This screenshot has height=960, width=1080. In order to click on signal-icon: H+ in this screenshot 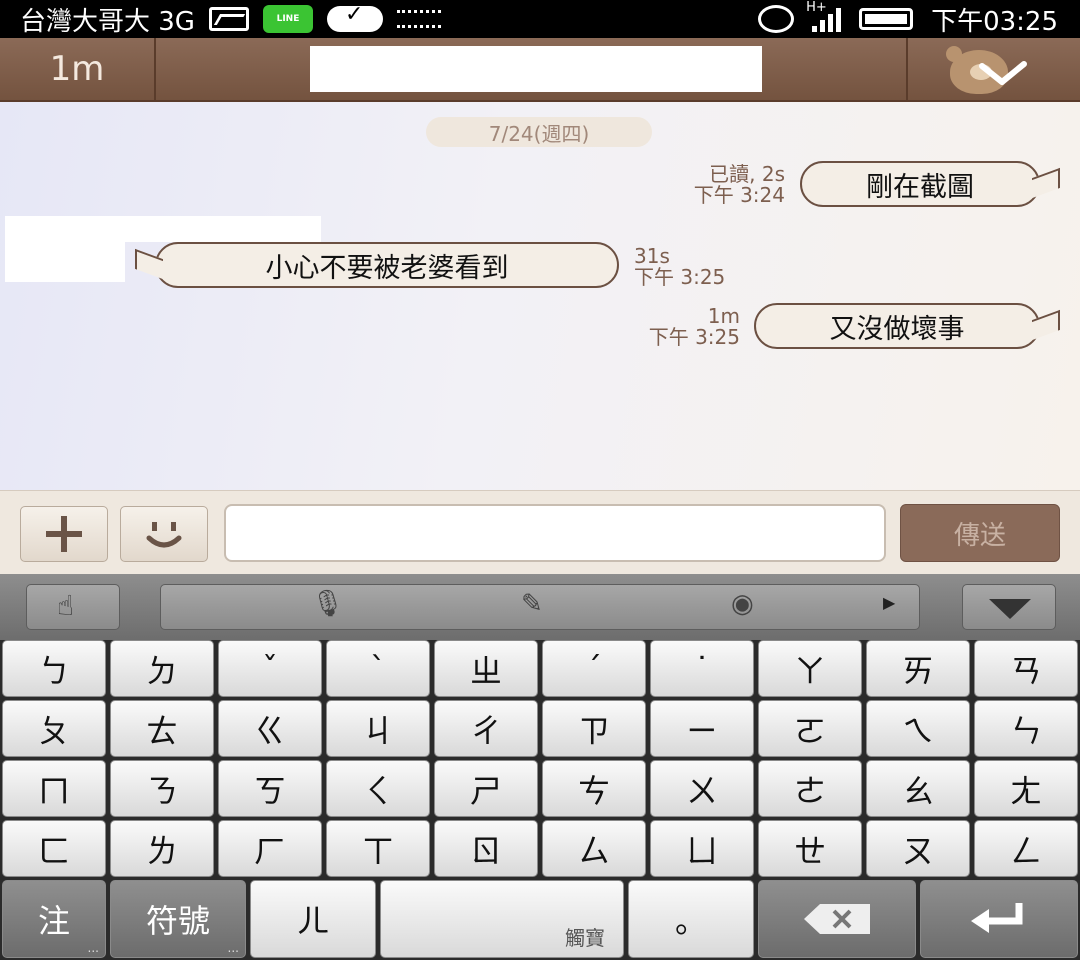, I will do `click(824, 16)`.